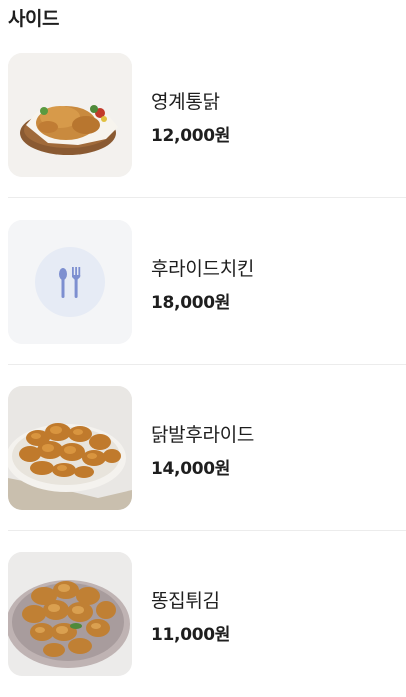  Describe the element at coordinates (70, 115) in the screenshot. I see `roast-chicken-photo` at that location.